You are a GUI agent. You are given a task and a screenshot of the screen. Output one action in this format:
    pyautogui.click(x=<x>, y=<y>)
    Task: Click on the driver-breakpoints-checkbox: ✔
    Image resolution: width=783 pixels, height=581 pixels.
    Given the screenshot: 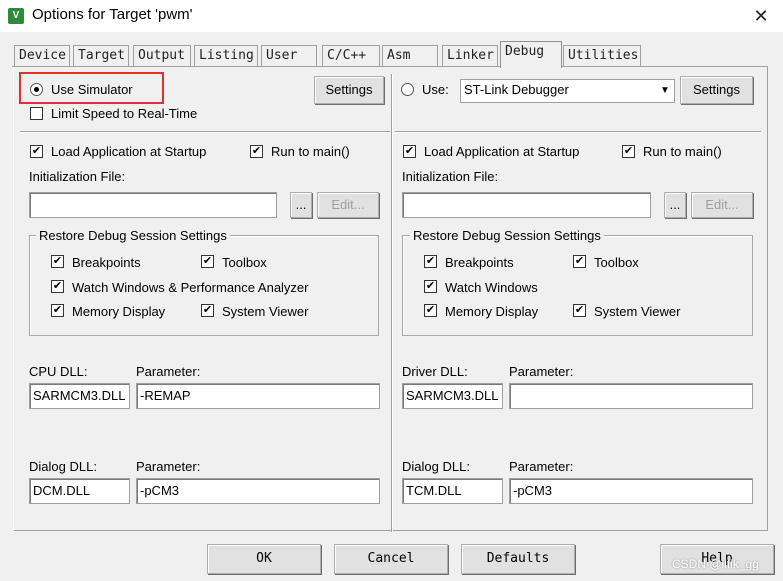 What is the action you would take?
    pyautogui.click(x=430, y=261)
    